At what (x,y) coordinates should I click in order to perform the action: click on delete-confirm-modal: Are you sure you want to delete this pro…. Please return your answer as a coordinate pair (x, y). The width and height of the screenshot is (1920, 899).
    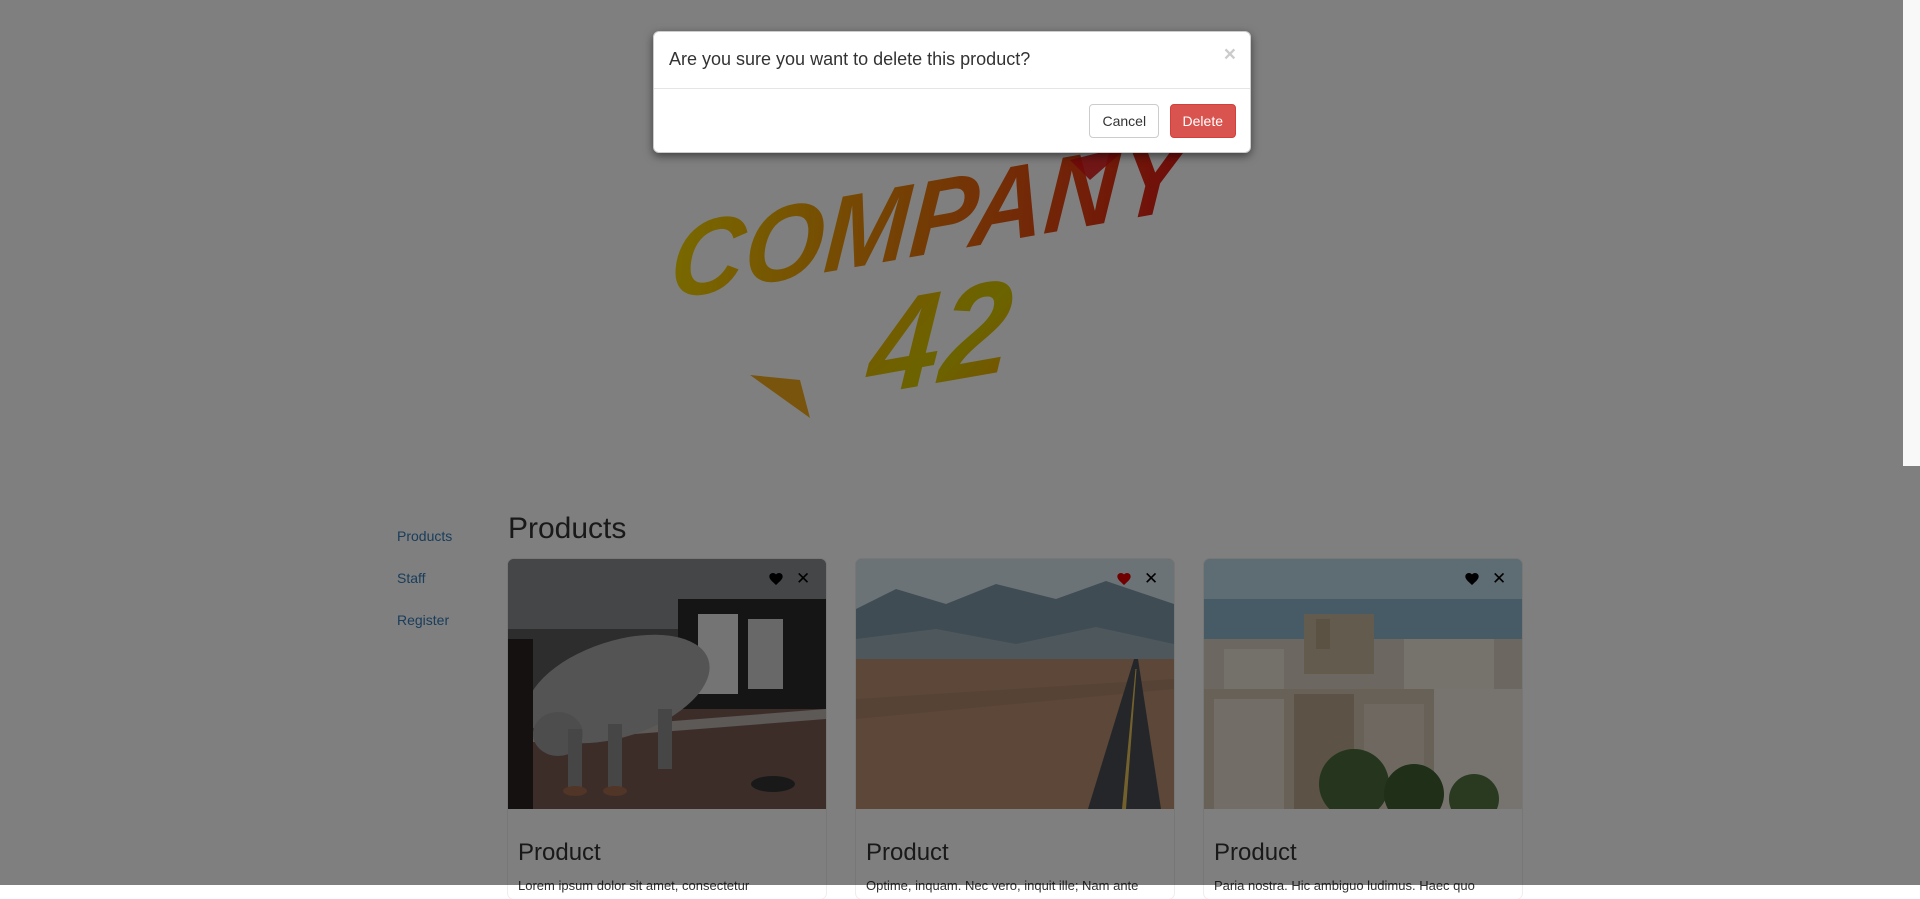
    Looking at the image, I should click on (952, 92).